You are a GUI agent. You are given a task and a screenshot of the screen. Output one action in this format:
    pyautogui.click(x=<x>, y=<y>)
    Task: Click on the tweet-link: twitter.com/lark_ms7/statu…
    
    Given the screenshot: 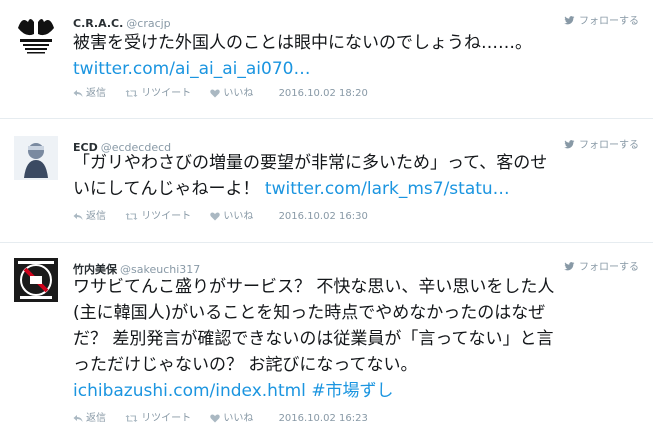 What is the action you would take?
    pyautogui.click(x=387, y=189)
    